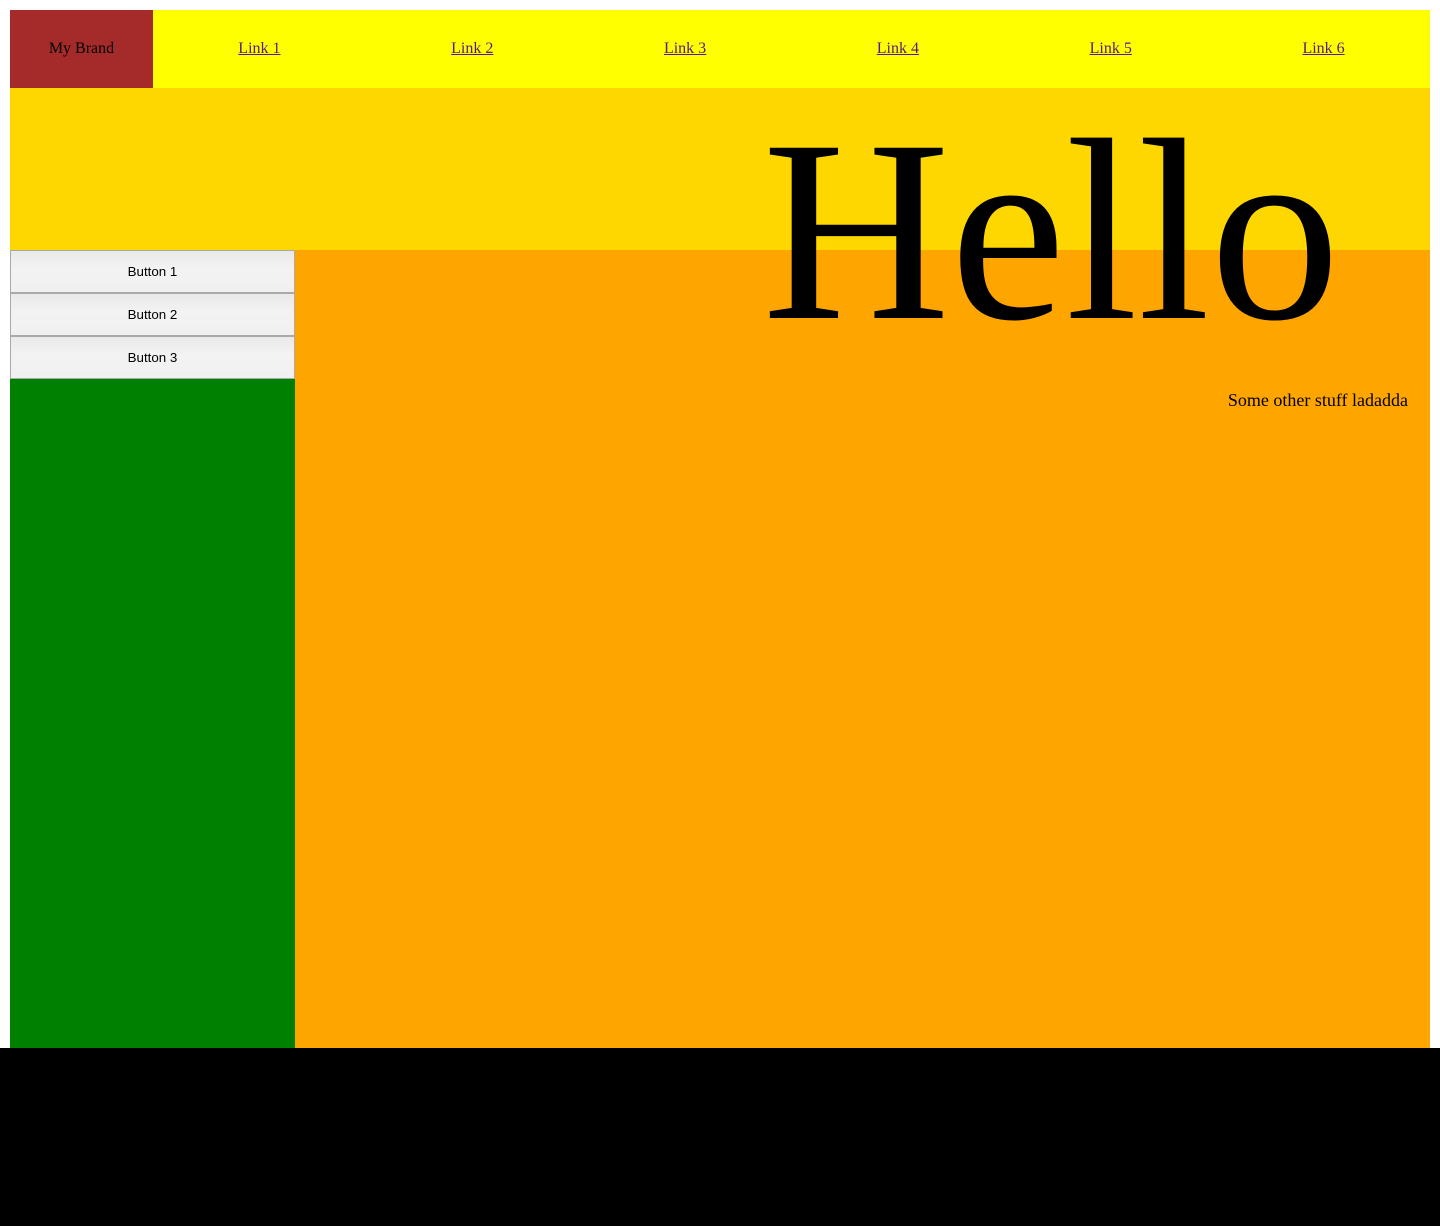  I want to click on nav-link-5: Link 5, so click(1111, 49).